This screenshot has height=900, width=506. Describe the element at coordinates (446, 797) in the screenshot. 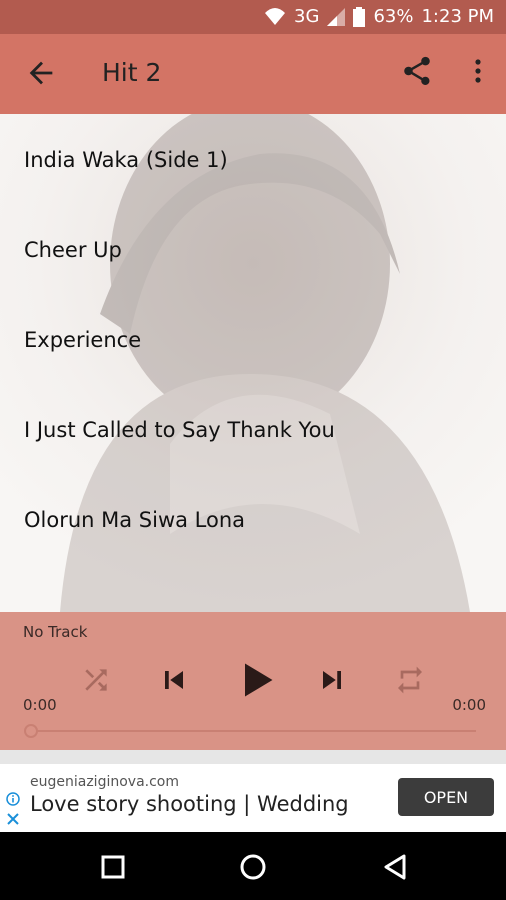

I see `open-button: OPEN` at that location.